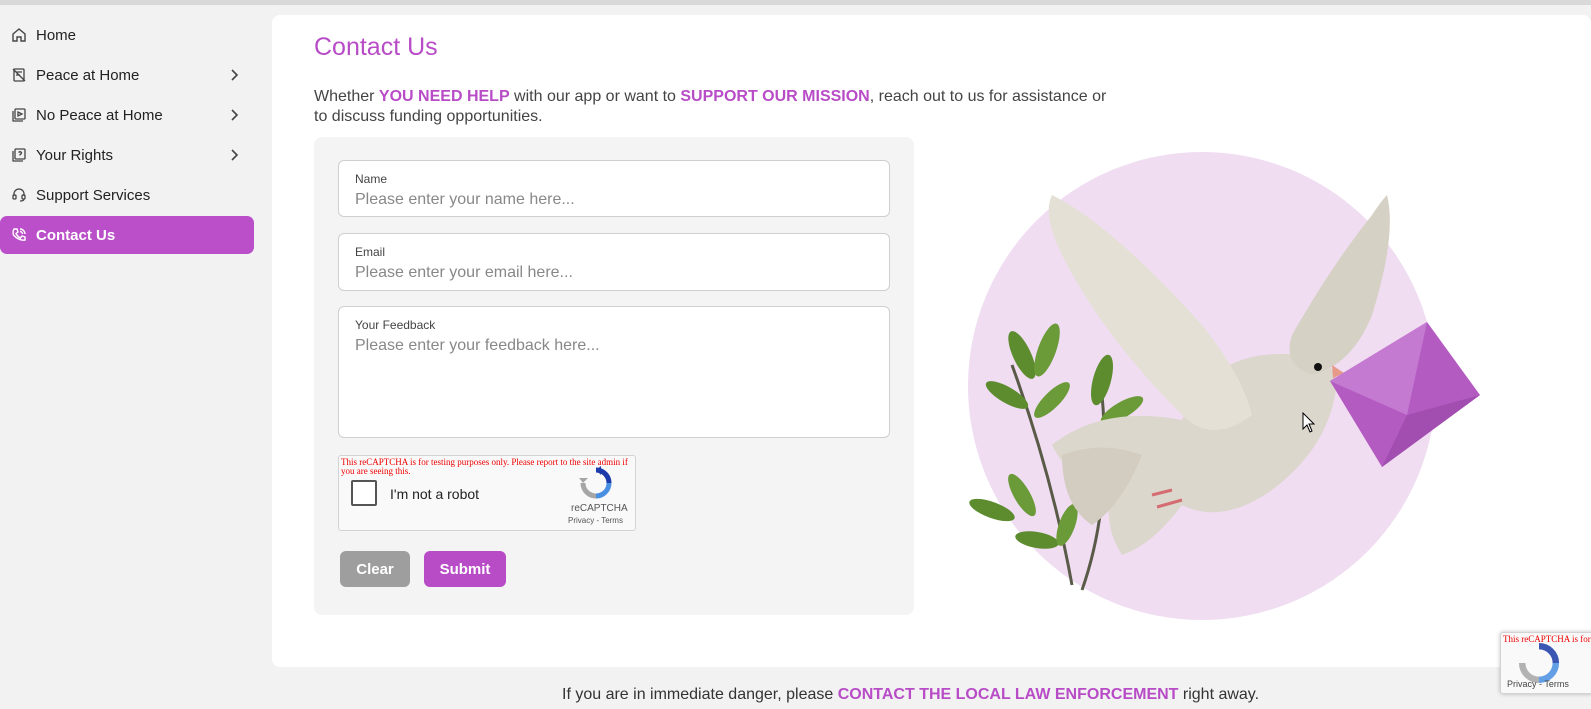  What do you see at coordinates (775, 96) in the screenshot?
I see `intro-highlight-support-mission: SUPPORT OUR MISSION` at bounding box center [775, 96].